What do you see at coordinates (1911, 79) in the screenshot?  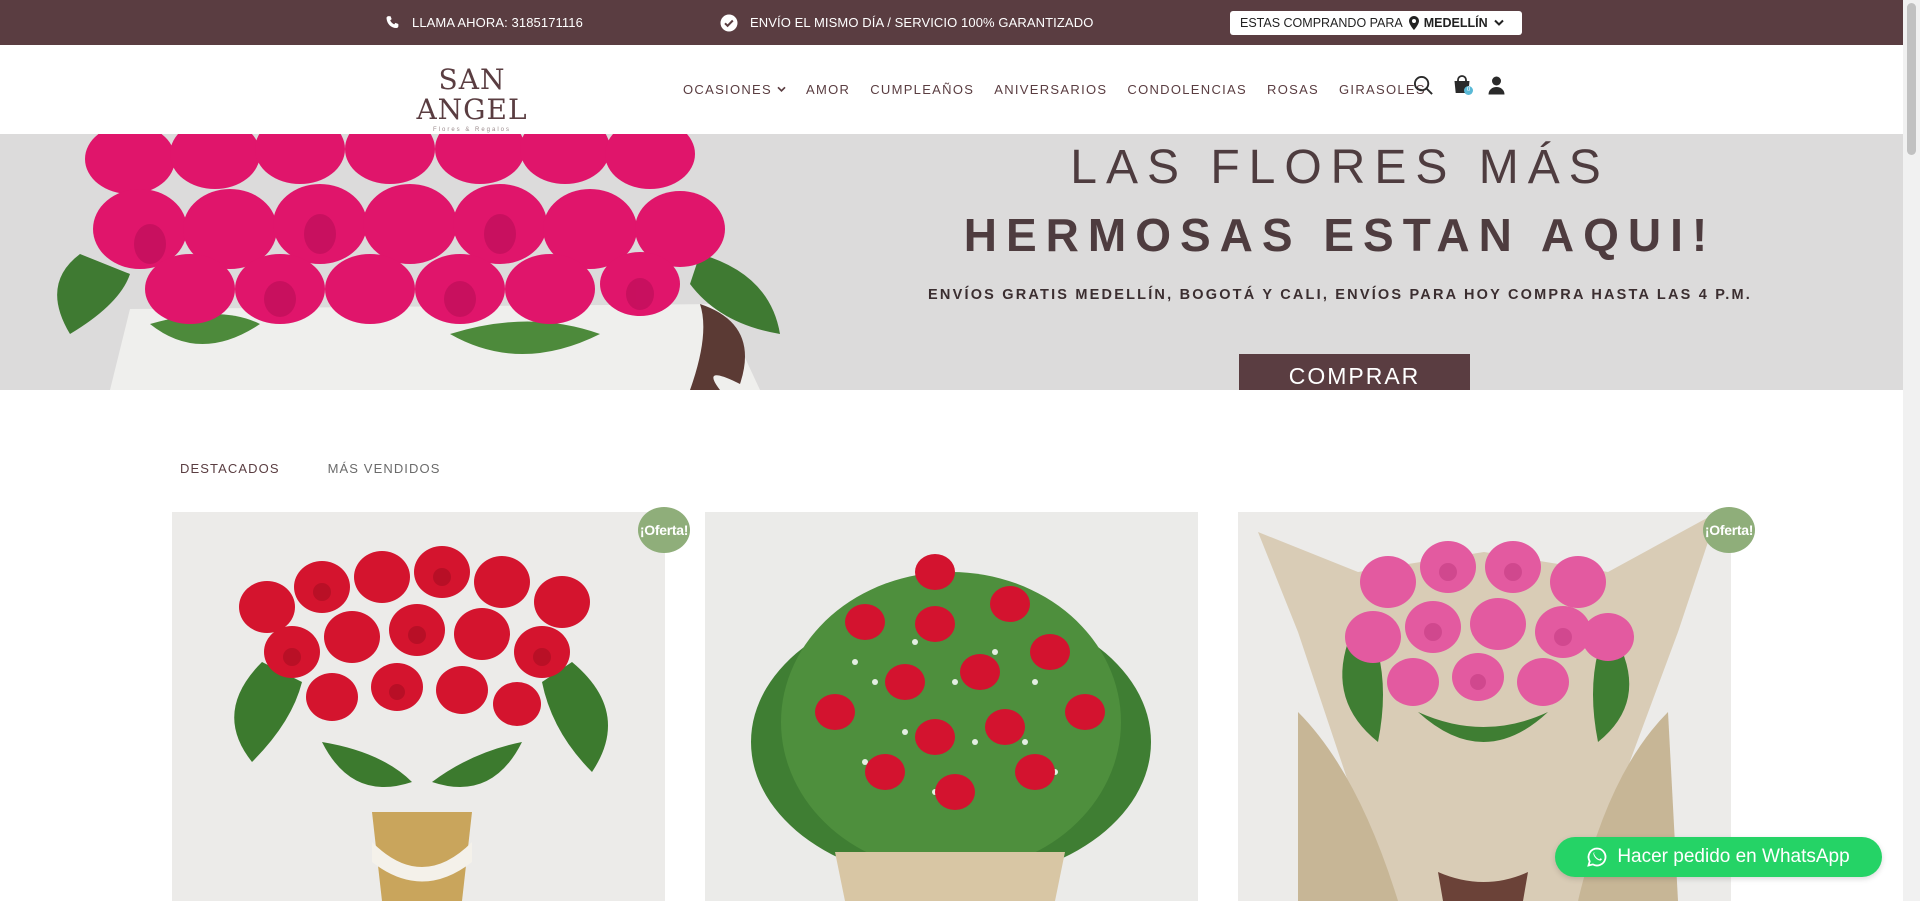 I see `scrollbar-thumb` at bounding box center [1911, 79].